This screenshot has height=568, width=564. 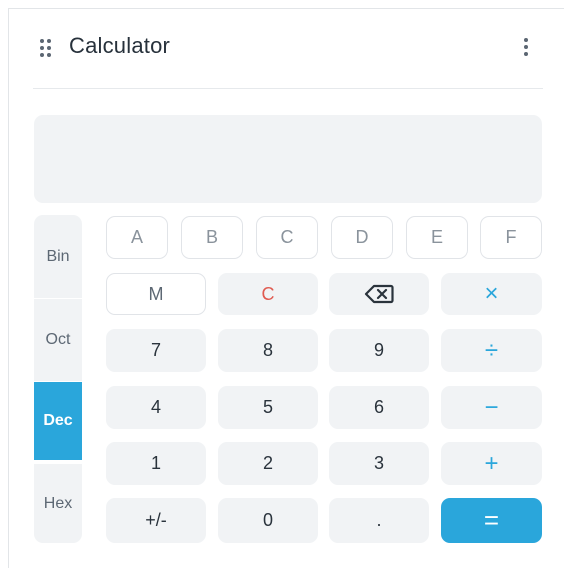 I want to click on multiply-button: ×, so click(x=491, y=294).